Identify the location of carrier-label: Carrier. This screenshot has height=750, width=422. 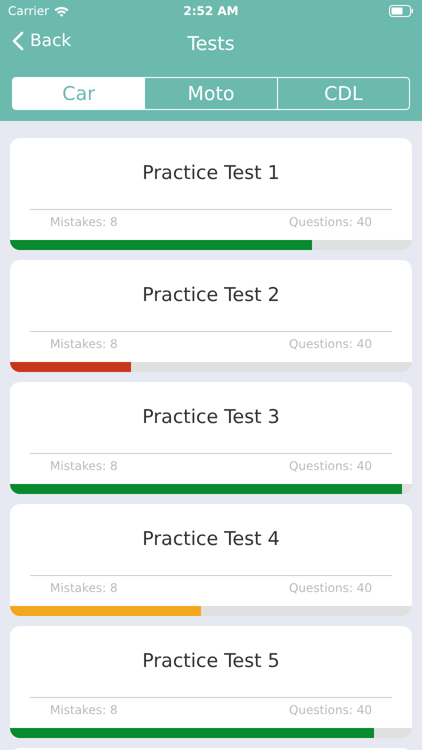
(29, 11).